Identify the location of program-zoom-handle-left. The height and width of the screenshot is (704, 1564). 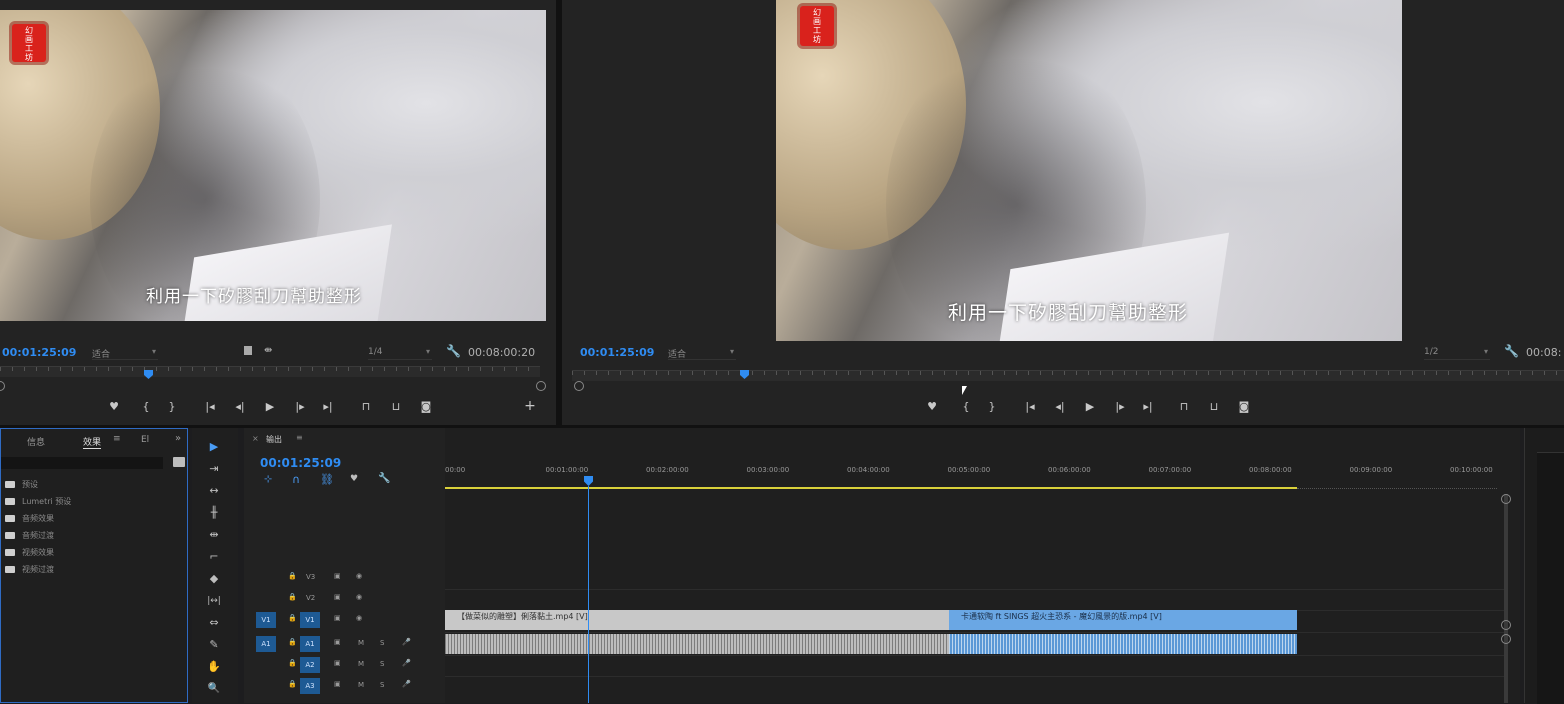
(579, 386).